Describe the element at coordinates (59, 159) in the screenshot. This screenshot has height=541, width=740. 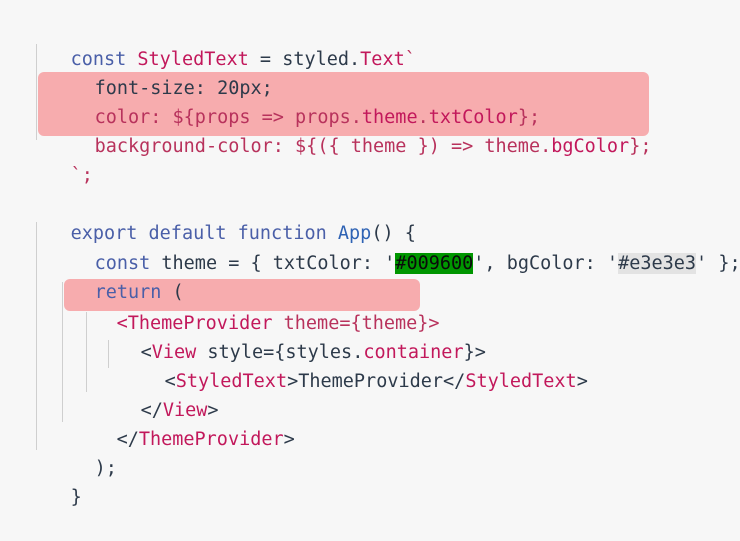
I see `code-line-5: `;` at that location.